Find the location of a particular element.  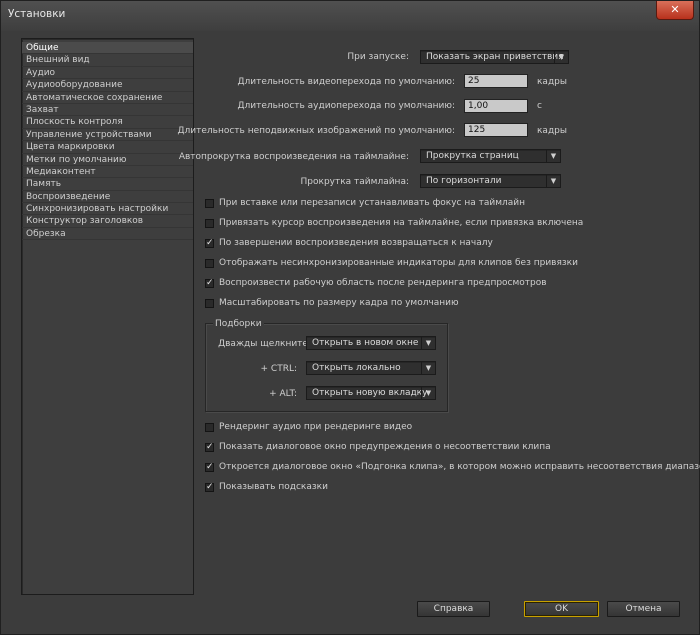

startup-select: Показать экран приветствия ▼ is located at coordinates (494, 57).